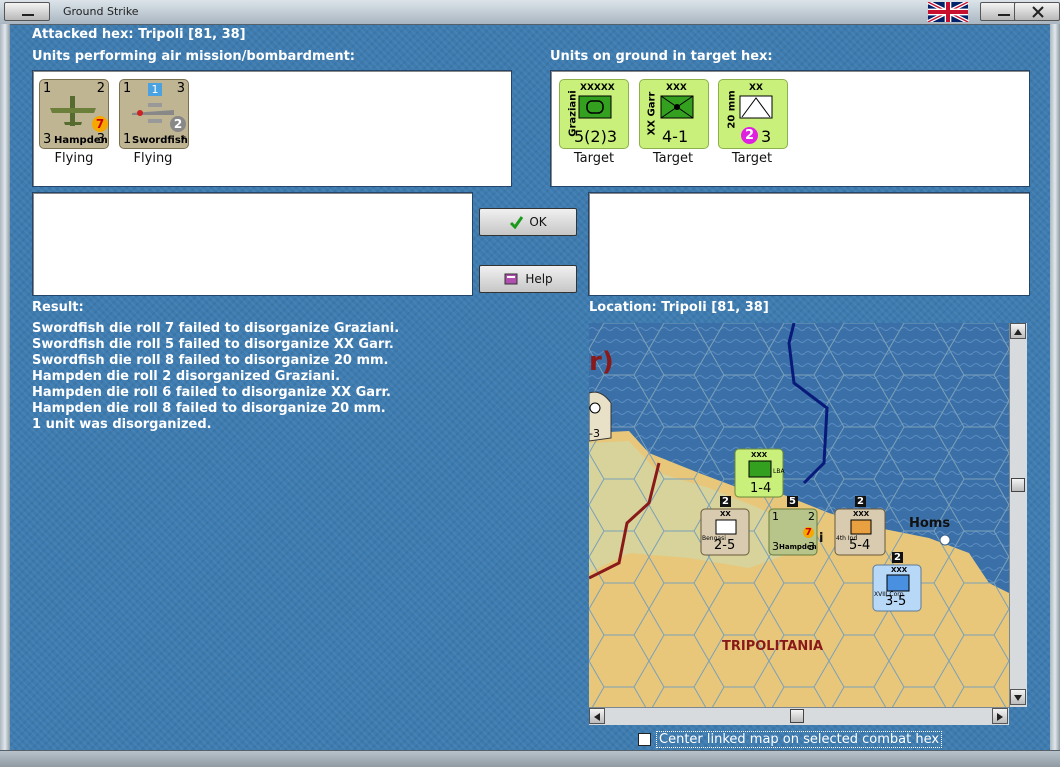 The width and height of the screenshot is (1060, 767). Describe the element at coordinates (539, 279) in the screenshot. I see `help-label: Help` at that location.